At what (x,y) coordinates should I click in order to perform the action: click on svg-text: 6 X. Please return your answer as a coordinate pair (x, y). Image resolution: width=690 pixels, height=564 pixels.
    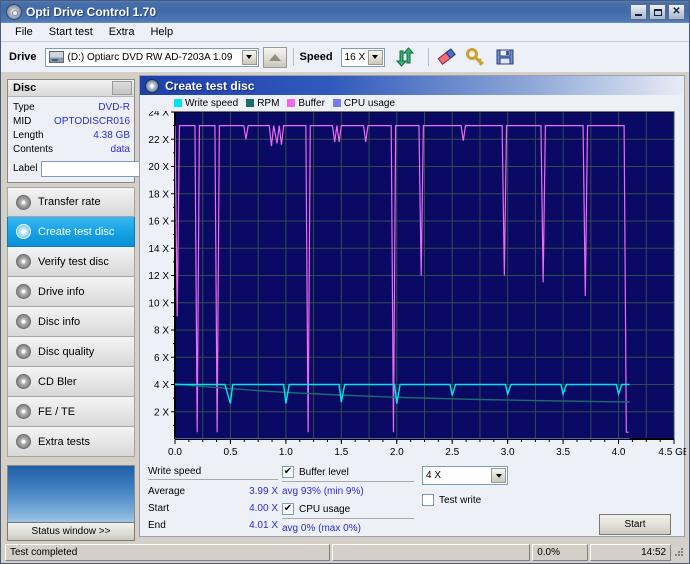
    Looking at the image, I should click on (161, 358).